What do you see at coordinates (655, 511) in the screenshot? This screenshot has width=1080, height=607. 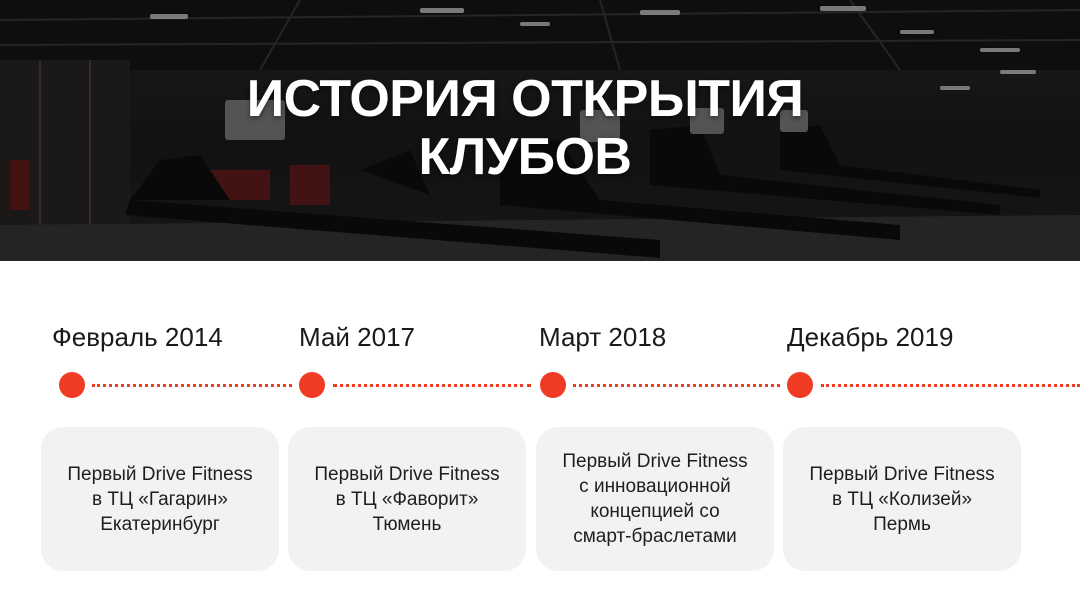 I see `card-3-line-3: концепцией со` at bounding box center [655, 511].